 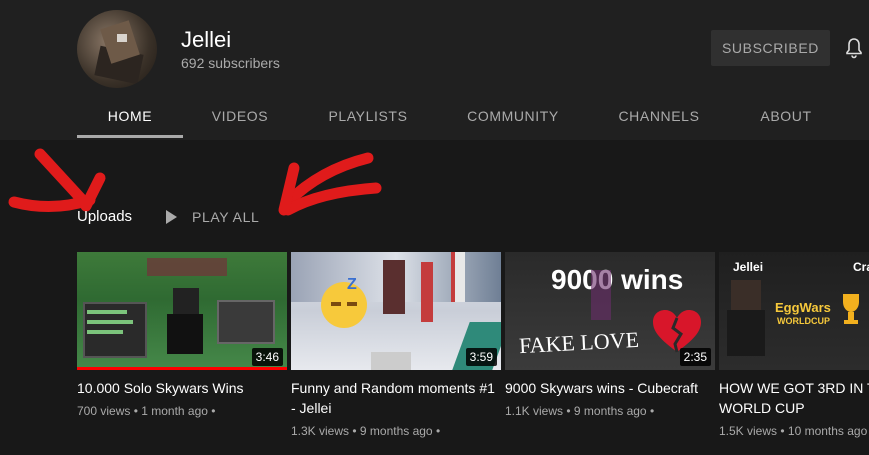 I want to click on video-meta: 1.5K views • 10 months ago •, so click(x=794, y=431).